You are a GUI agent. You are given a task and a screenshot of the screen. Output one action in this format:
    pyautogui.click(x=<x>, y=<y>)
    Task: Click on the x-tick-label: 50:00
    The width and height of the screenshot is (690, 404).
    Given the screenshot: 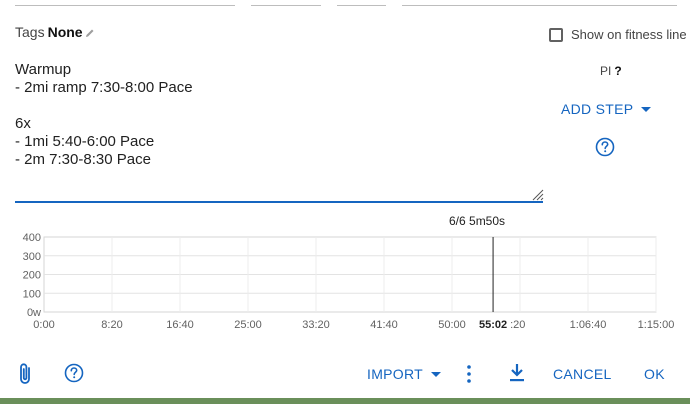 What is the action you would take?
    pyautogui.click(x=452, y=325)
    